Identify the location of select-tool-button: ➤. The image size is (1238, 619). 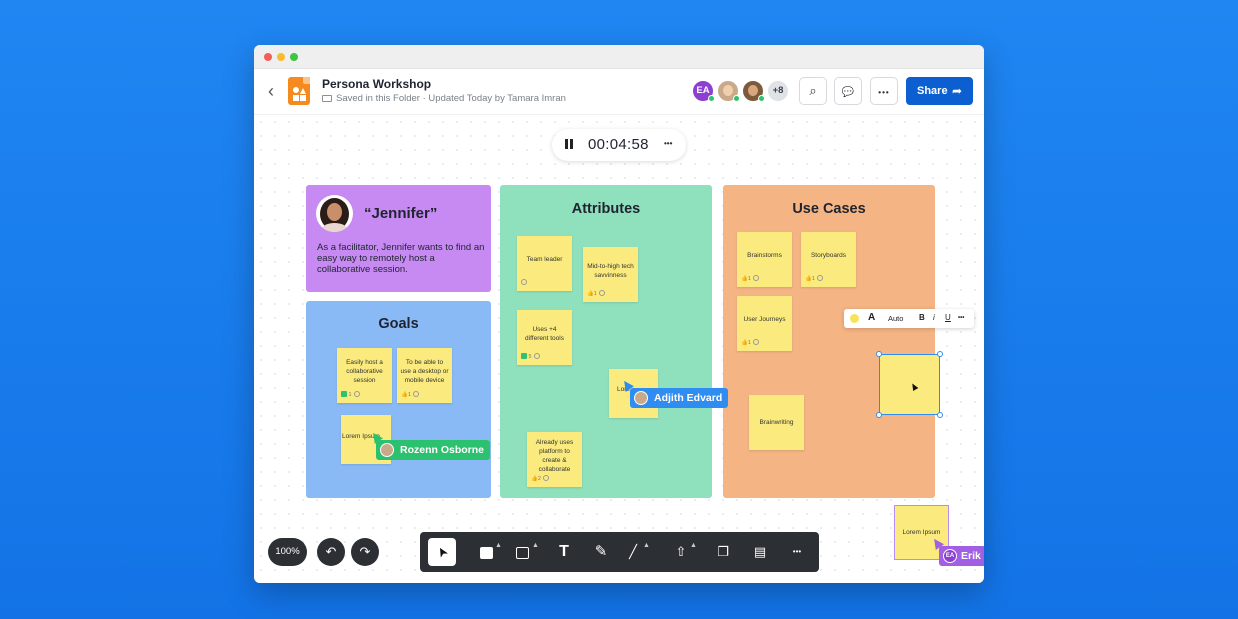
(442, 552).